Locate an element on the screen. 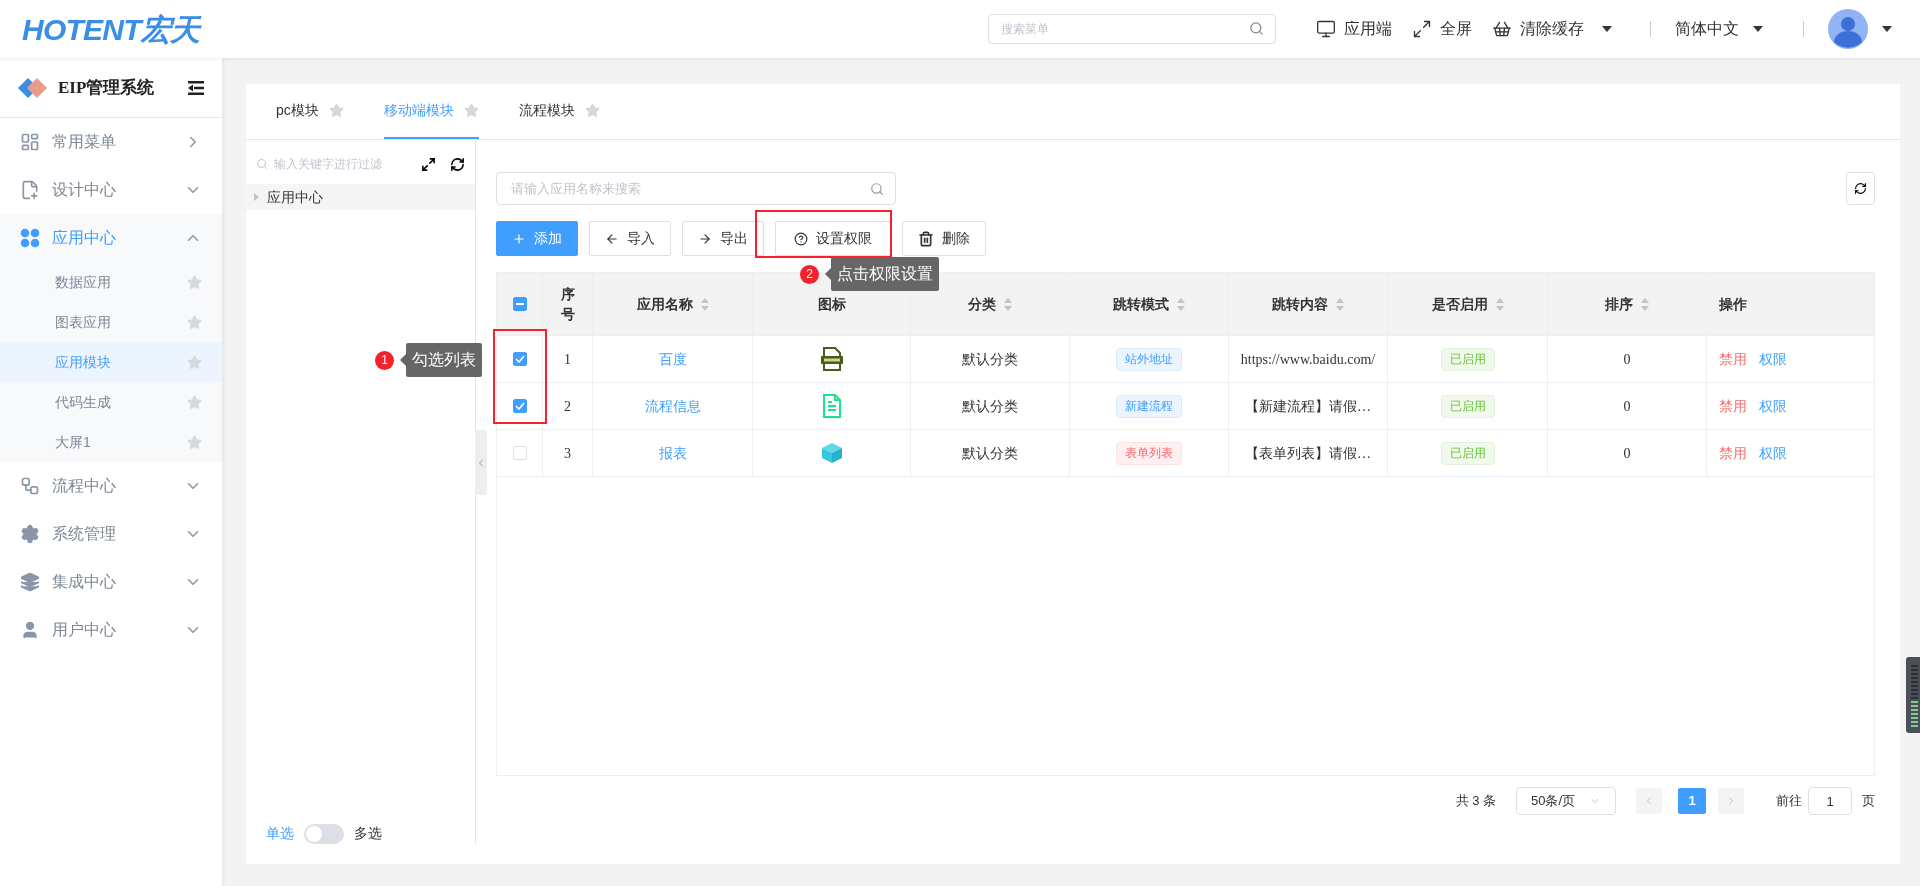  sidebar-subitem: 代码生成 is located at coordinates (111, 402).